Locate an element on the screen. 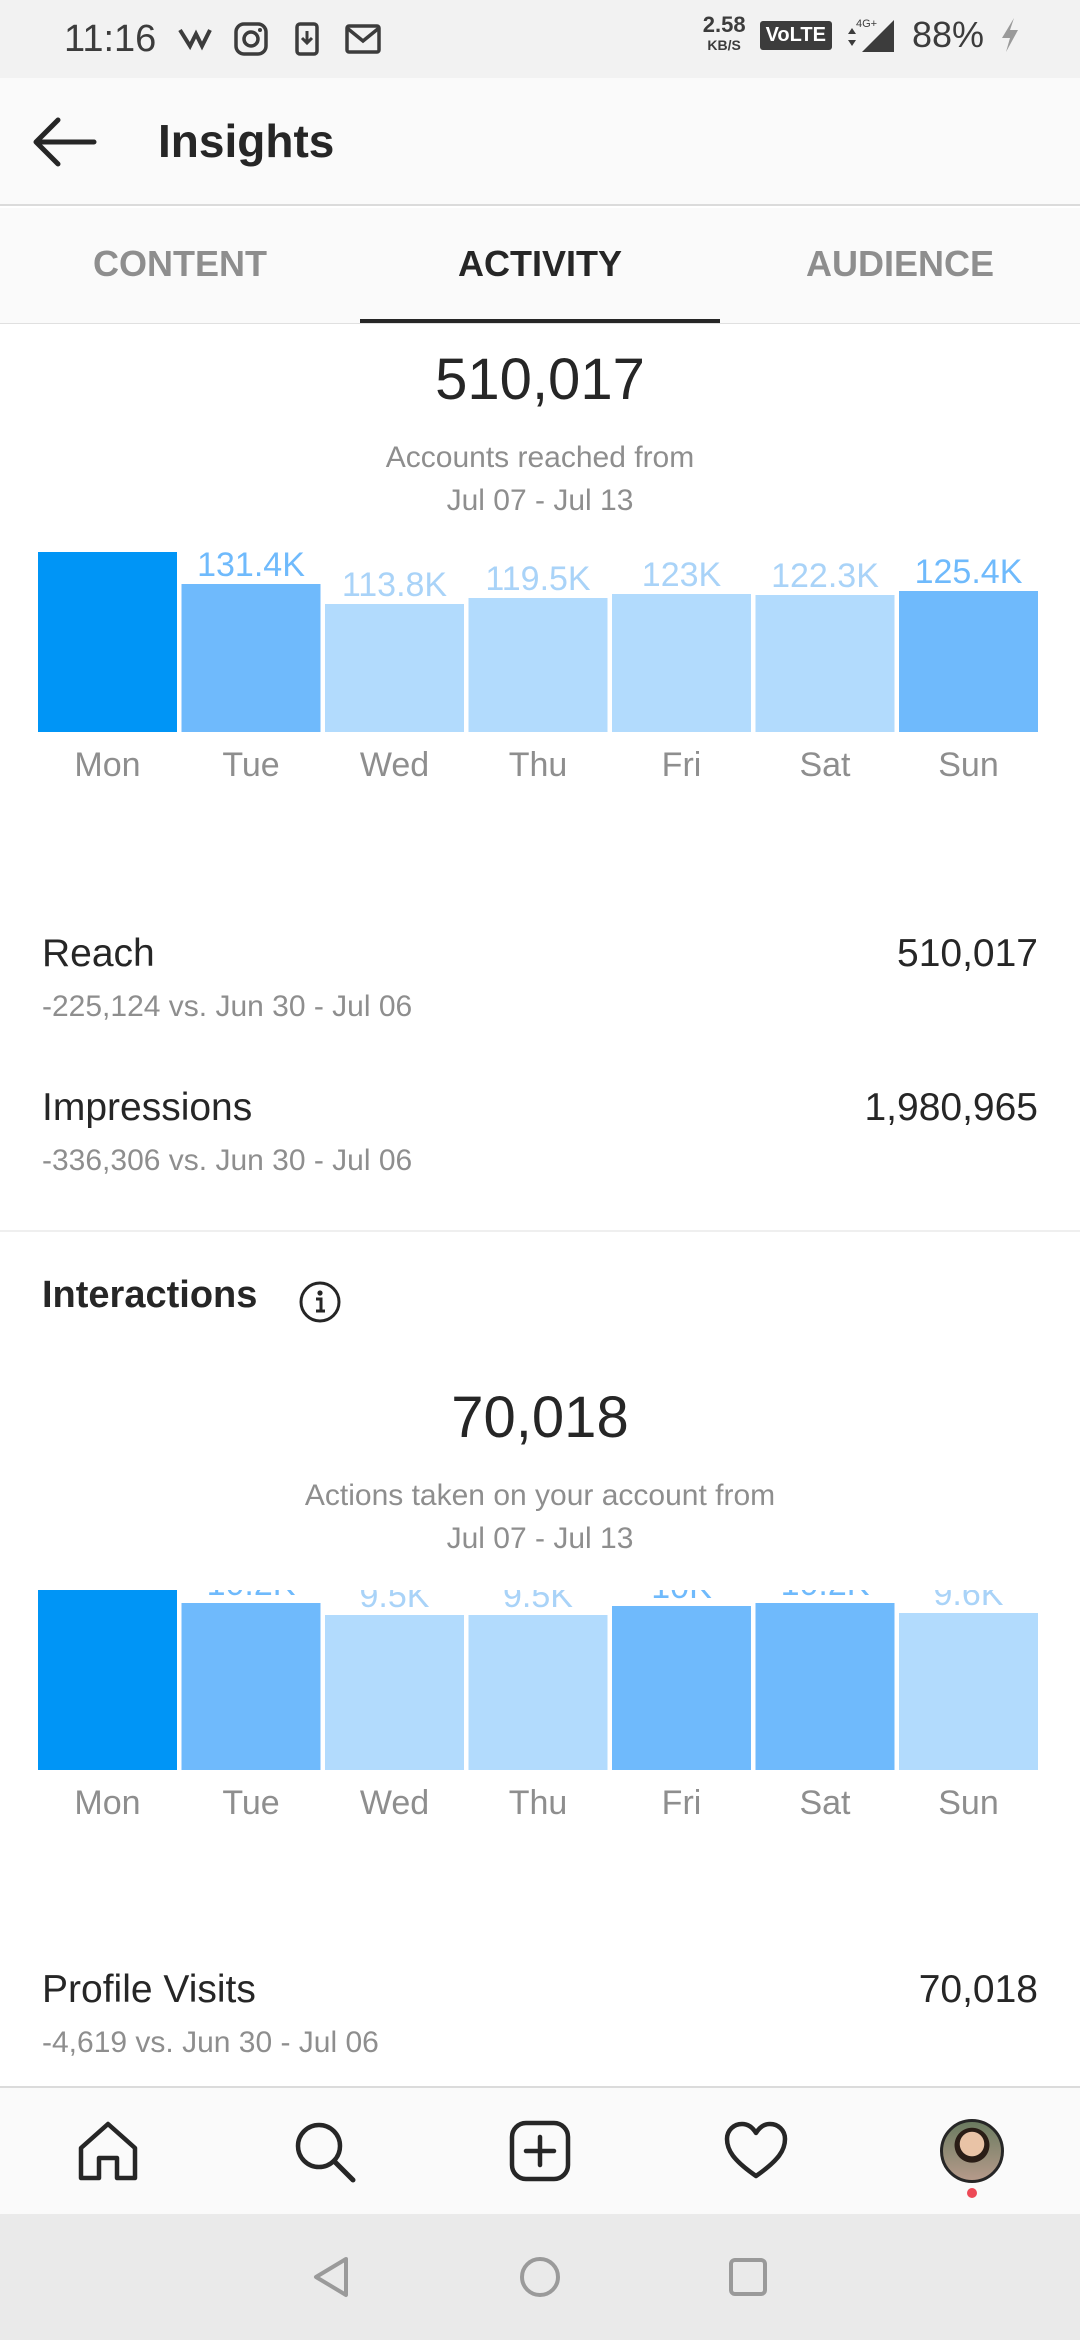  nav-search is located at coordinates (324, 2151).